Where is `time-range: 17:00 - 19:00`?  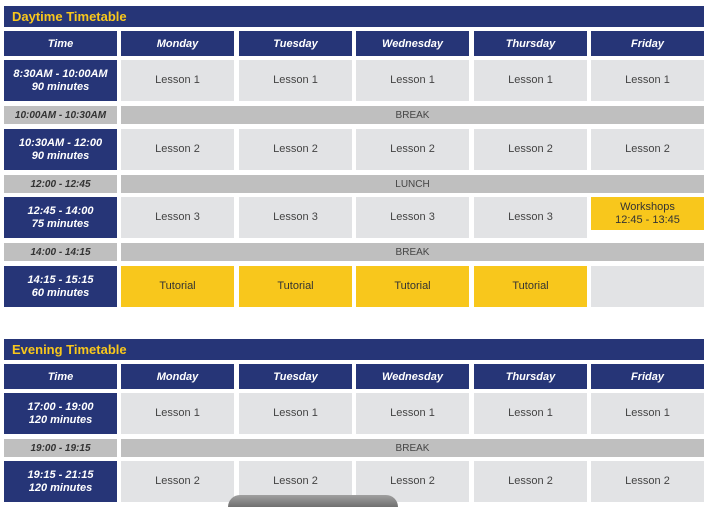
time-range: 17:00 - 19:00 is located at coordinates (60, 406).